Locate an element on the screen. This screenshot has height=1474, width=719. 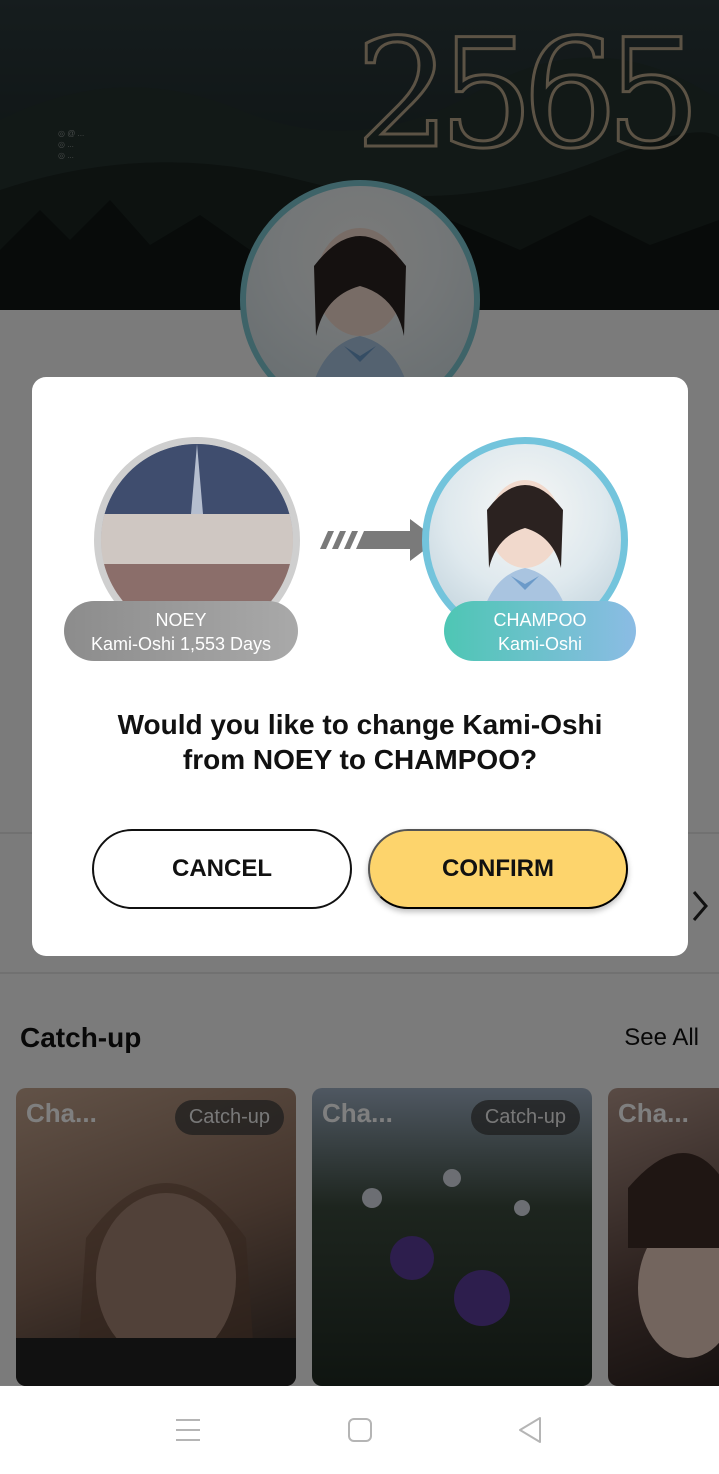
current-oshi: NOEY Kami-Oshi 1,553 Days is located at coordinates (189, 549).